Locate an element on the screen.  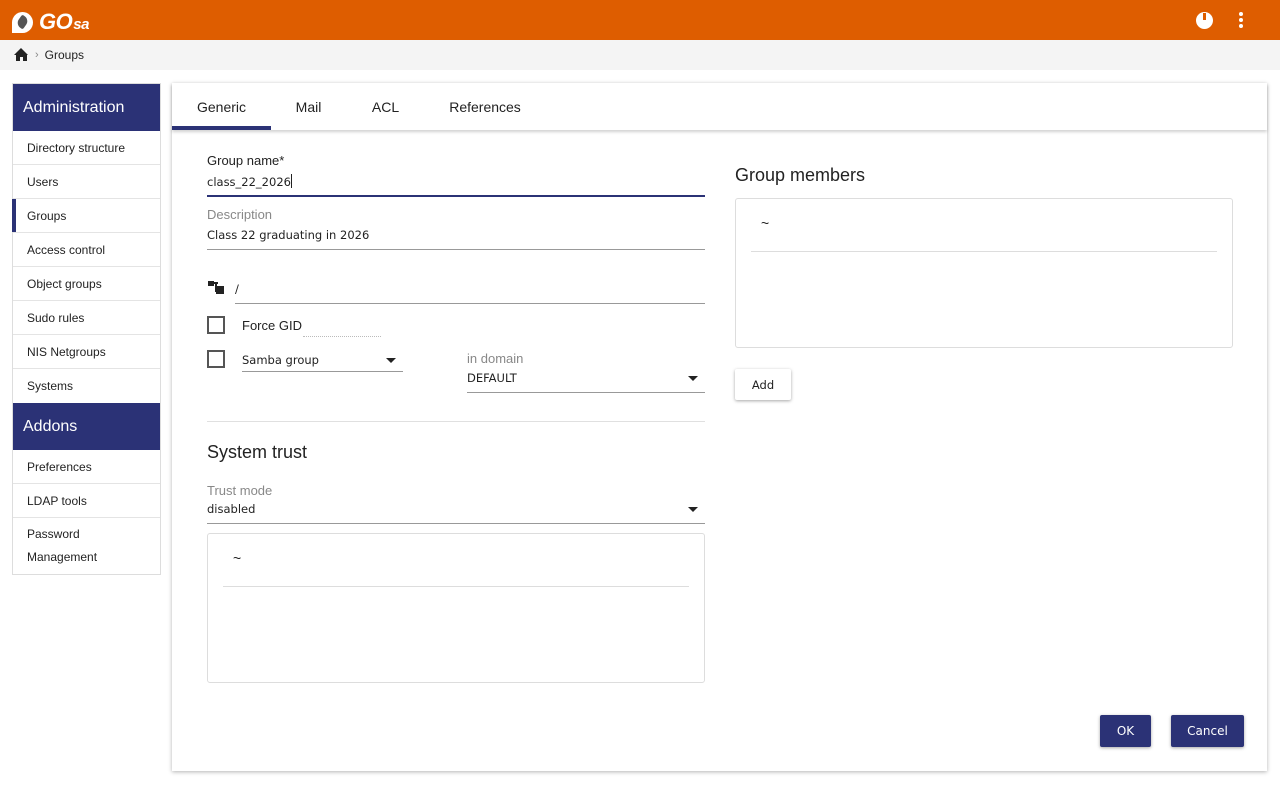
text-cursor is located at coordinates (291, 181).